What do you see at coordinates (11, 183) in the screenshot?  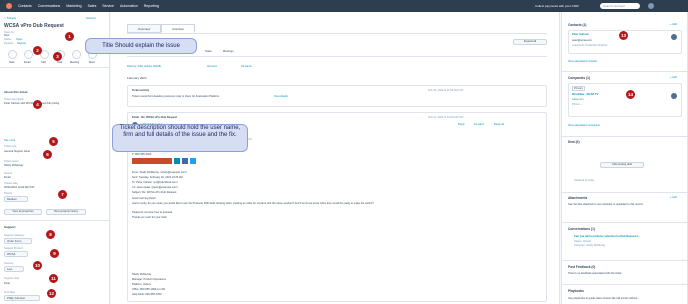 I see `create-date-label: Create date` at bounding box center [11, 183].